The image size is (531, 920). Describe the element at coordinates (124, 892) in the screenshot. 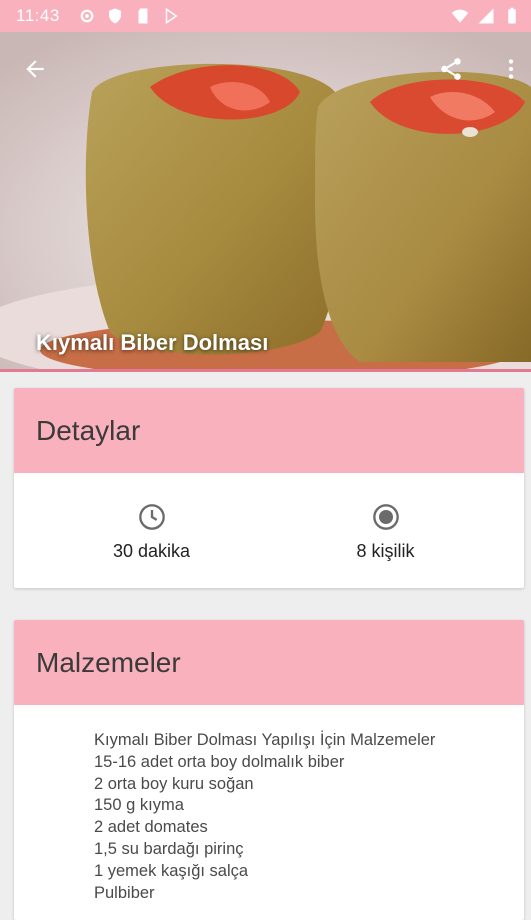

I see `ingredient-line: Pulbiber` at that location.